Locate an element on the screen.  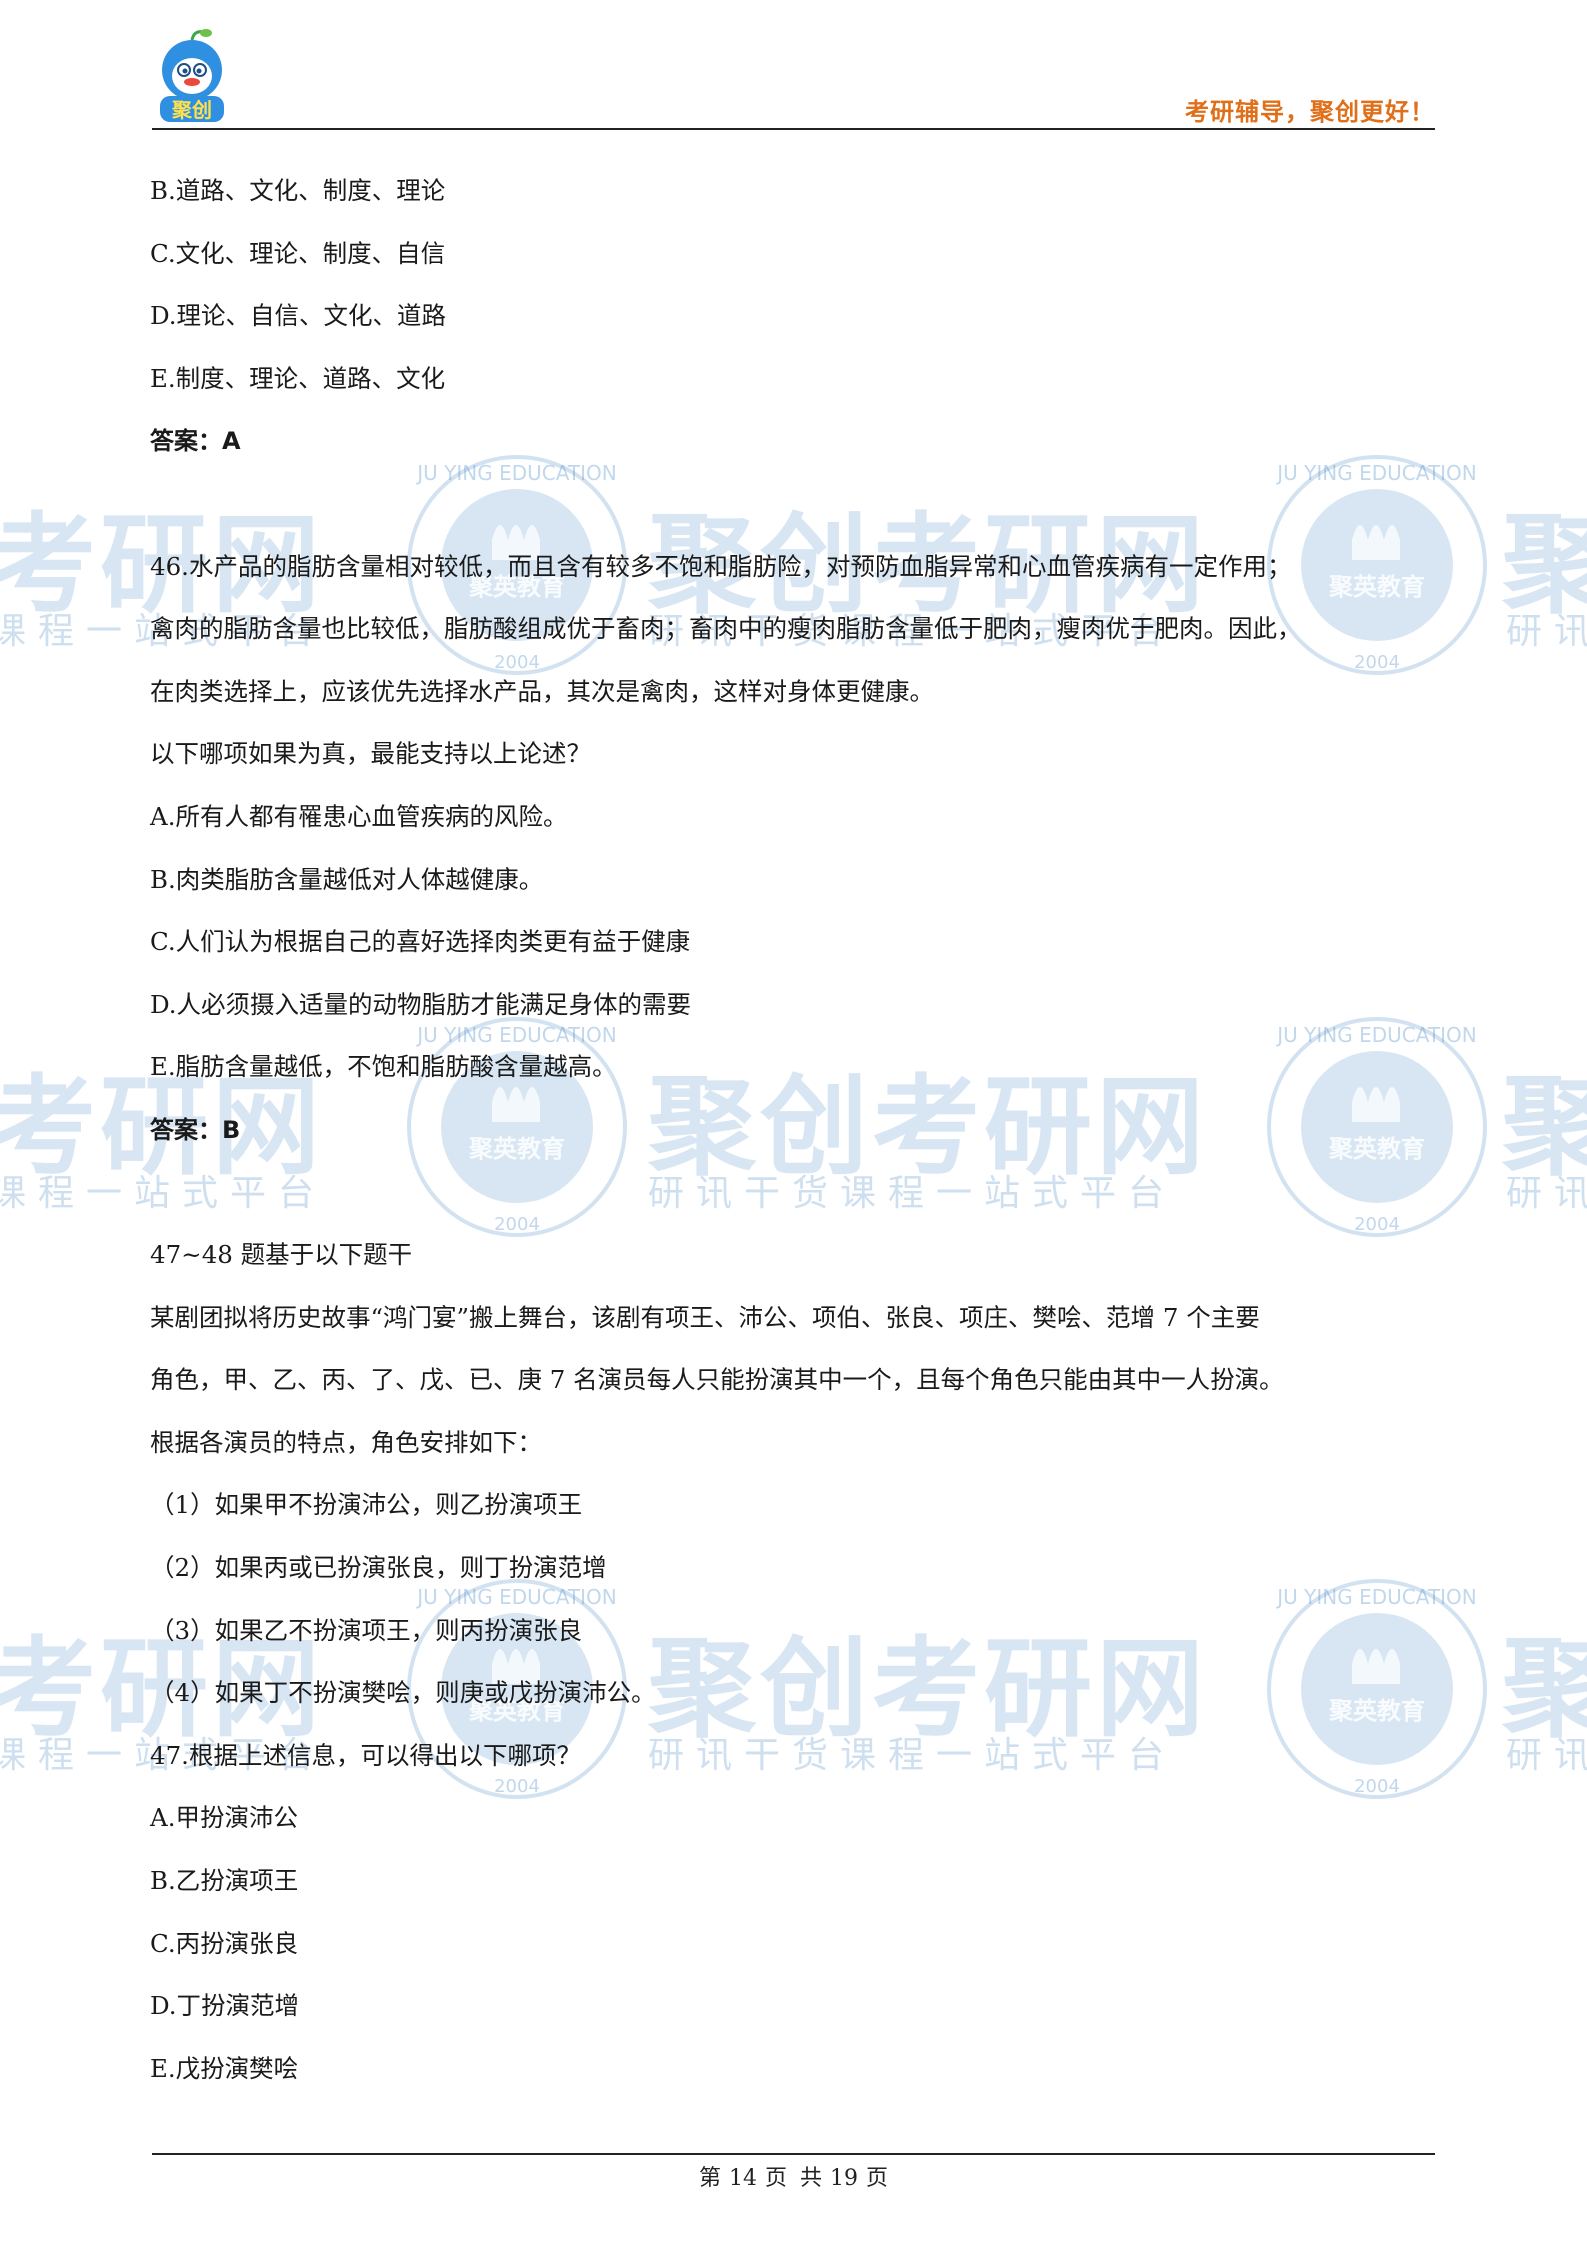
page-mid: 页 共 is located at coordinates (793, 2178).